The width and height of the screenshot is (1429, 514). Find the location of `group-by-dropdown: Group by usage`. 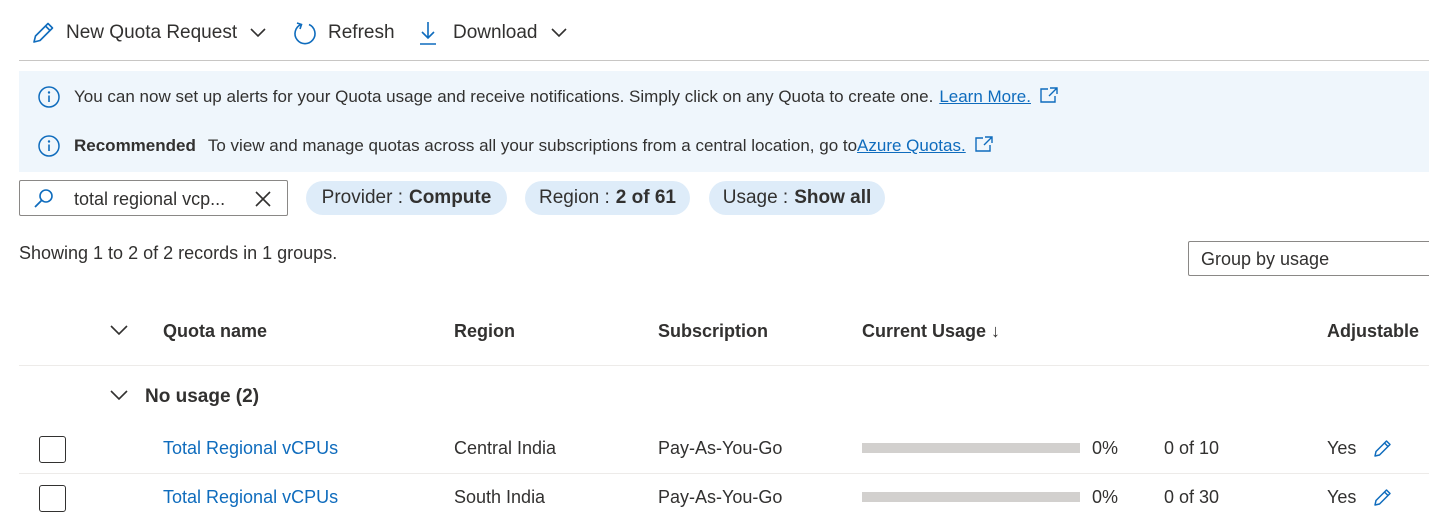

group-by-dropdown: Group by usage is located at coordinates (1308, 258).